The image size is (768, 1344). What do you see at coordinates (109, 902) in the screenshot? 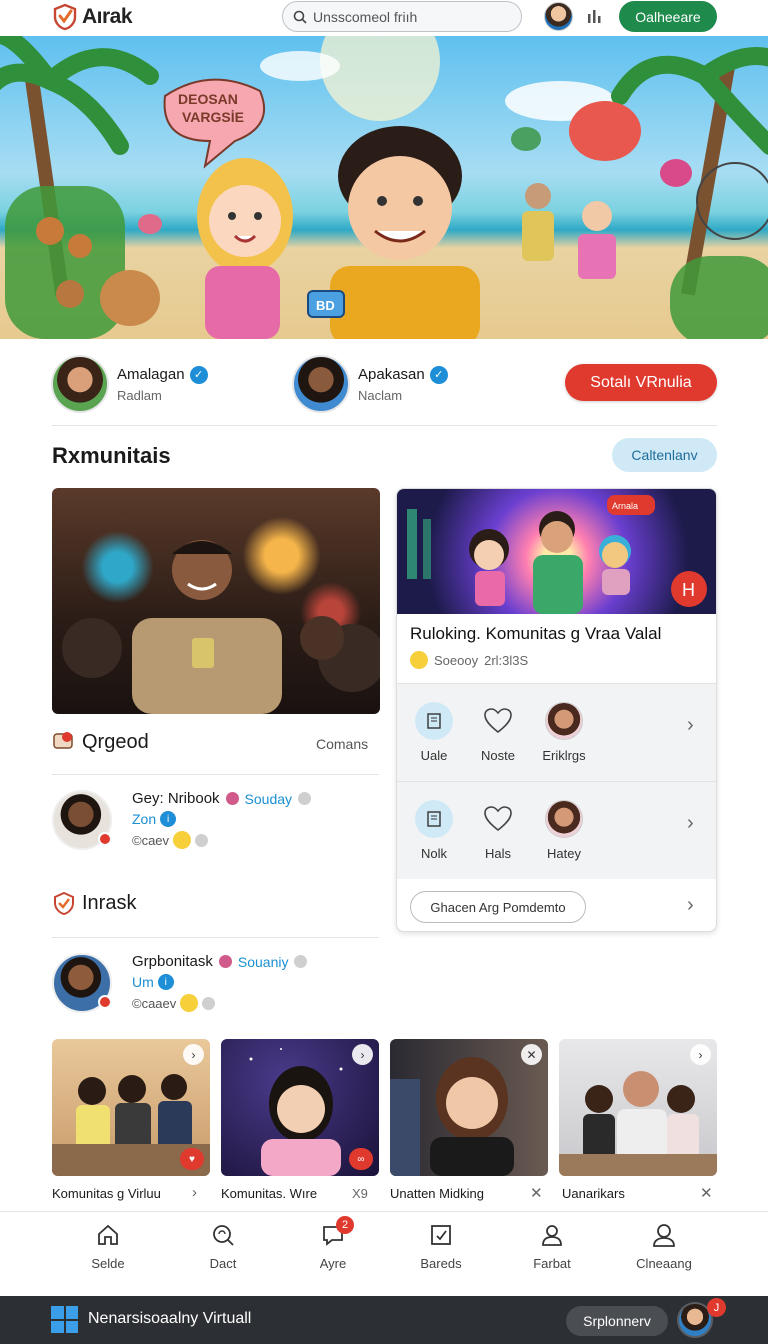
I see `section-label: Inrask` at bounding box center [109, 902].